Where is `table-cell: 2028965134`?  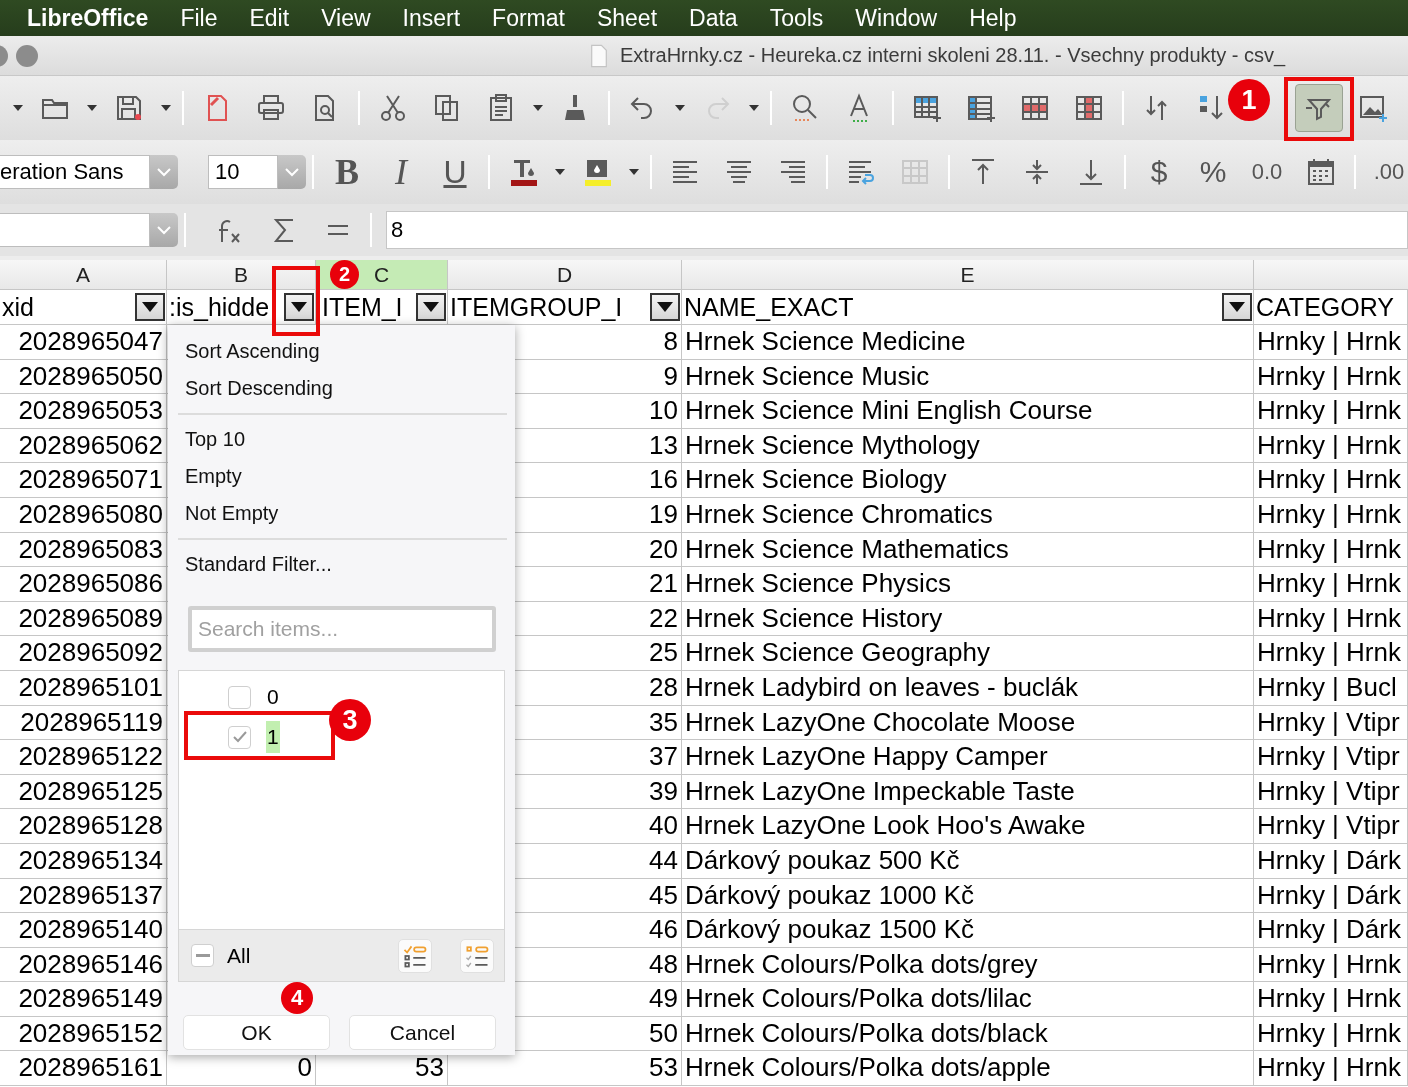 table-cell: 2028965134 is located at coordinates (83, 861).